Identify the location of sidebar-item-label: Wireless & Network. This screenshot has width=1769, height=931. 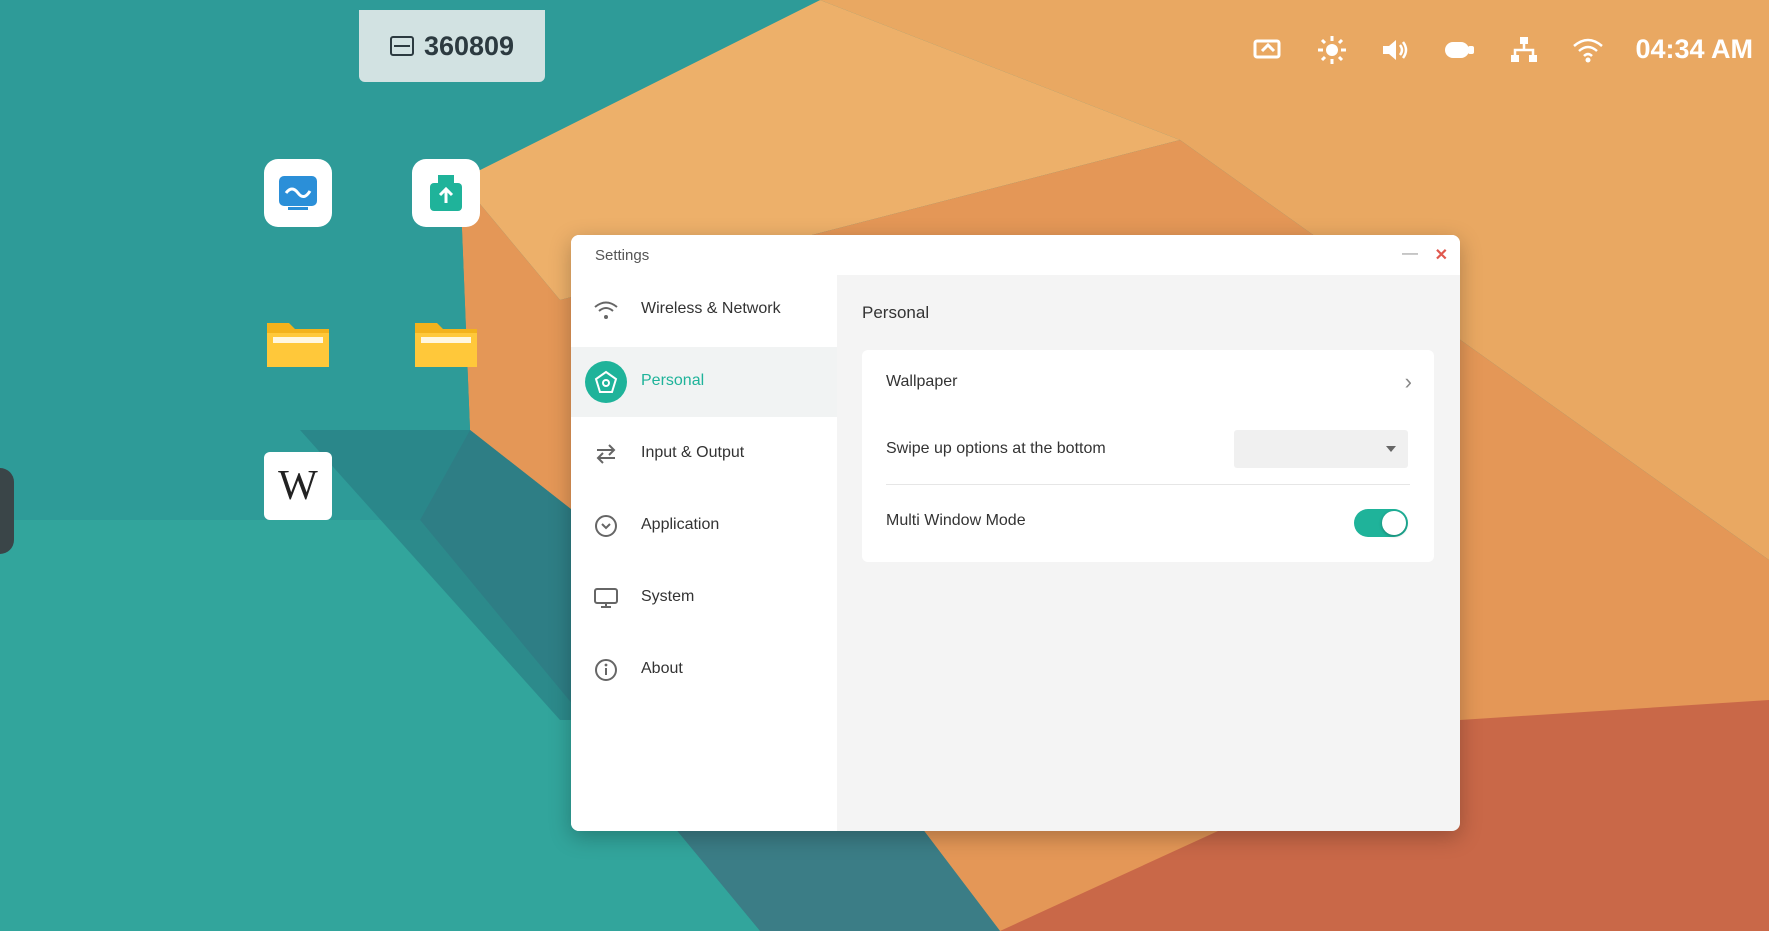
(711, 308).